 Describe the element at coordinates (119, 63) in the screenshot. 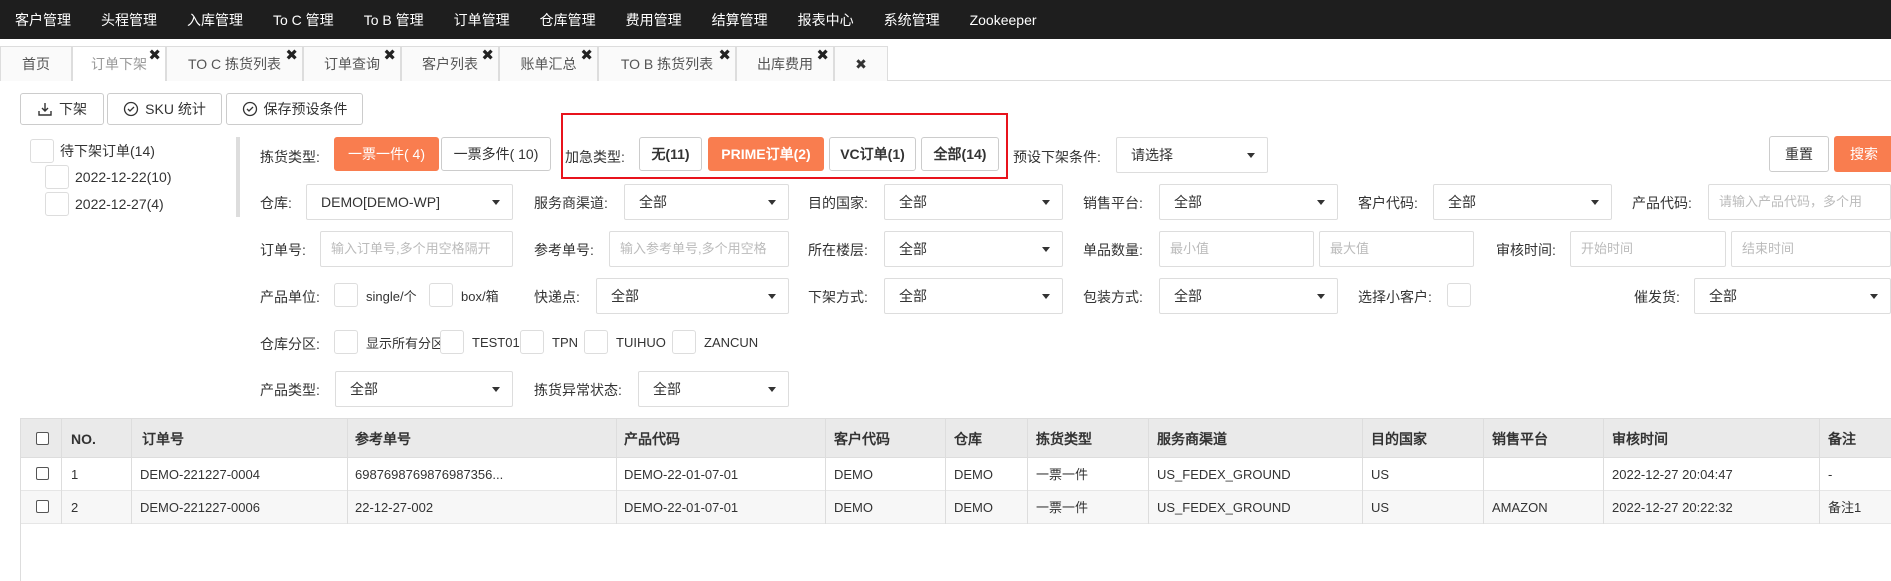

I see `tab-order-offshelf: 订单下架 ✖` at that location.